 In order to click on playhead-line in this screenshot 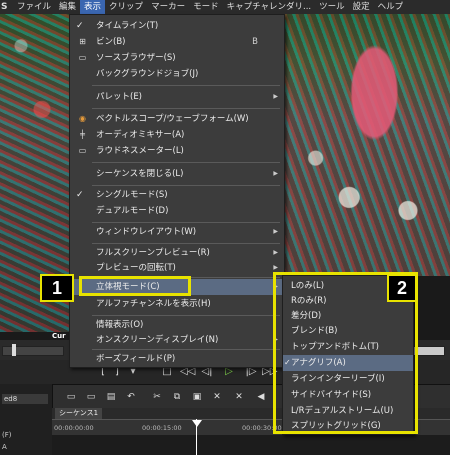, I will do `click(196, 437)`.